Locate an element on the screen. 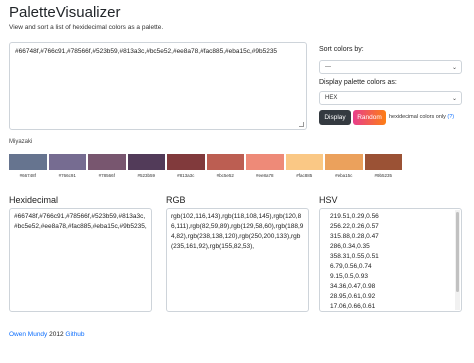 This screenshot has height=363, width=474. swatch: #ee8a78 is located at coordinates (265, 166).